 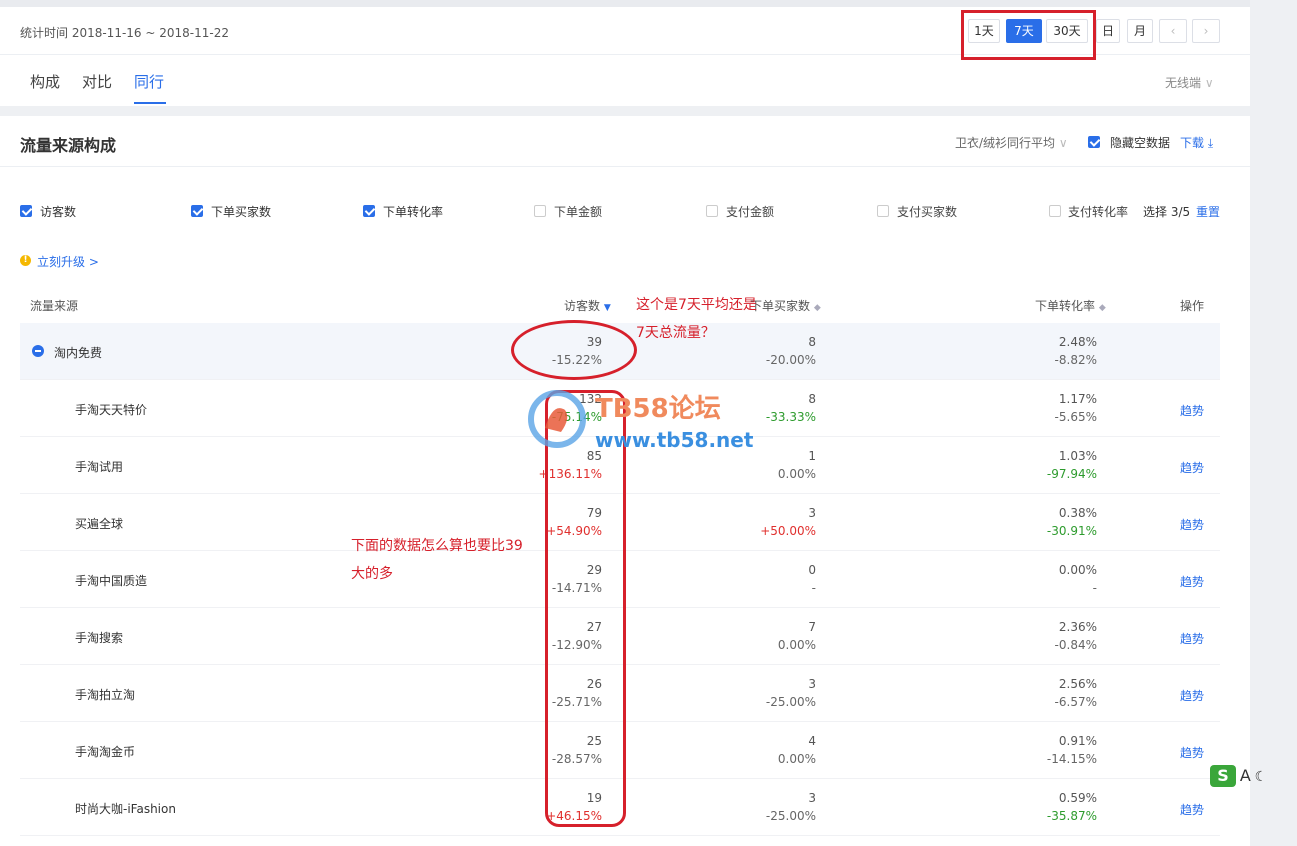 What do you see at coordinates (68, 261) in the screenshot?
I see `upgrade-link: 立刻升级 >` at bounding box center [68, 261].